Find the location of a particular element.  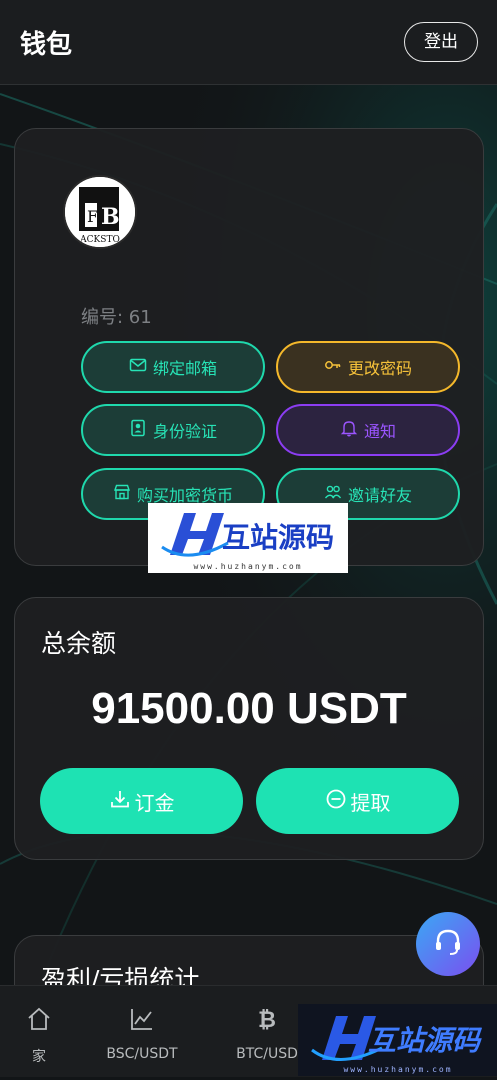

corner-watermark-logo: 互站源码 www.huzhanym.com is located at coordinates (397, 1040).